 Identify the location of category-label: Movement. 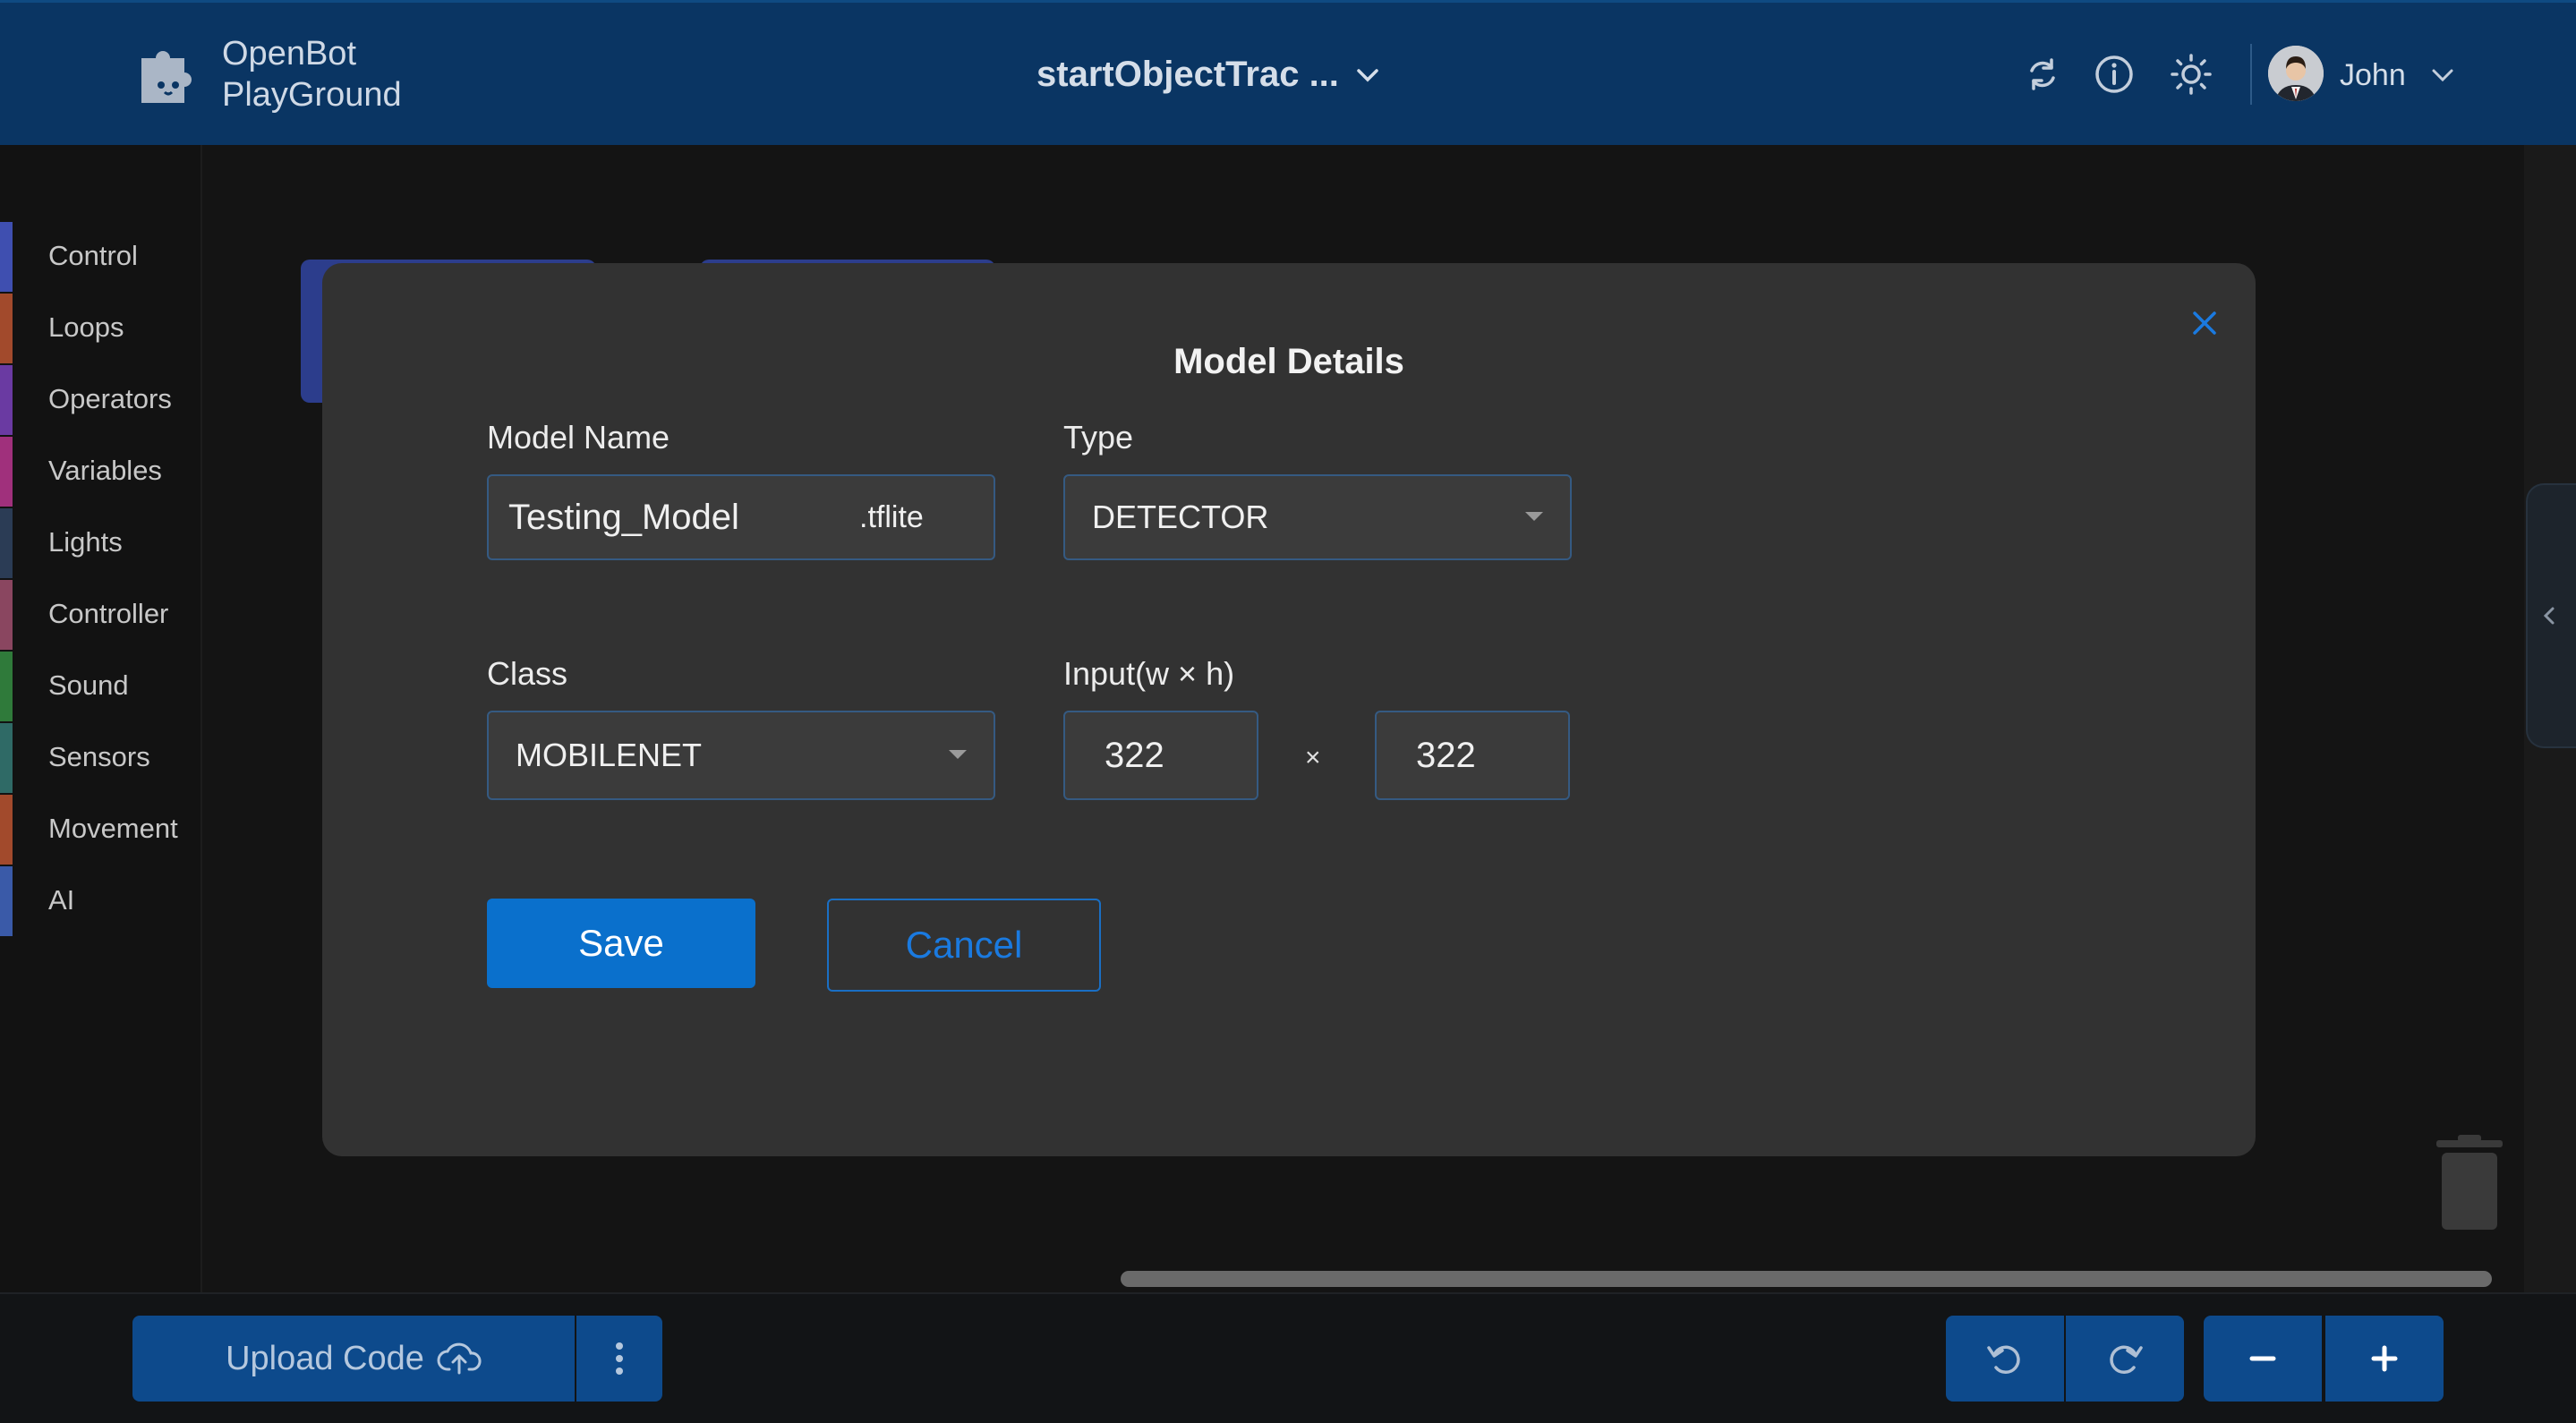
(113, 828).